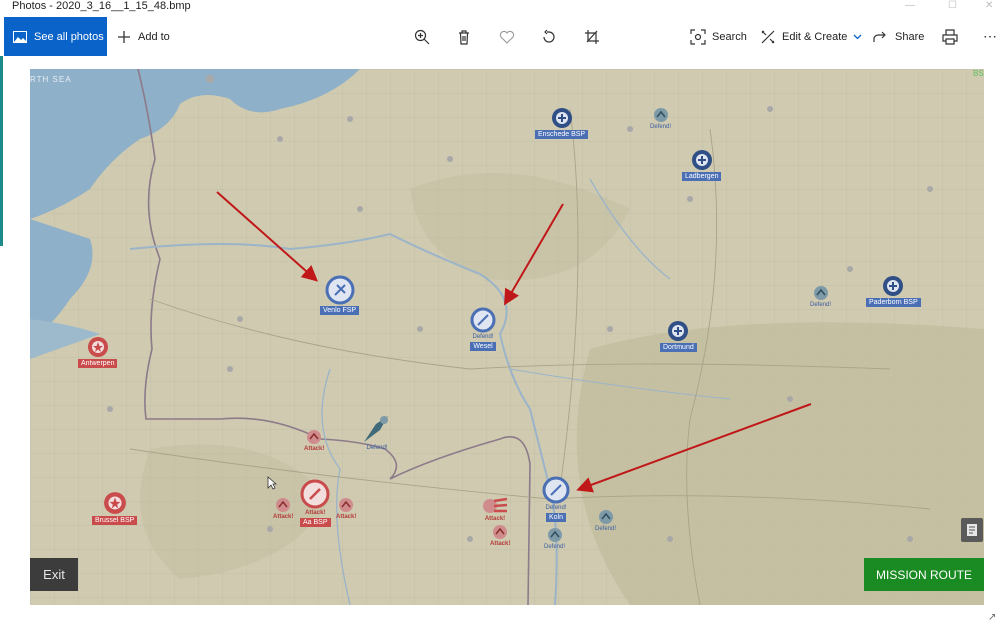 The height and width of the screenshot is (625, 1000). I want to click on search-button: Search, so click(718, 36).